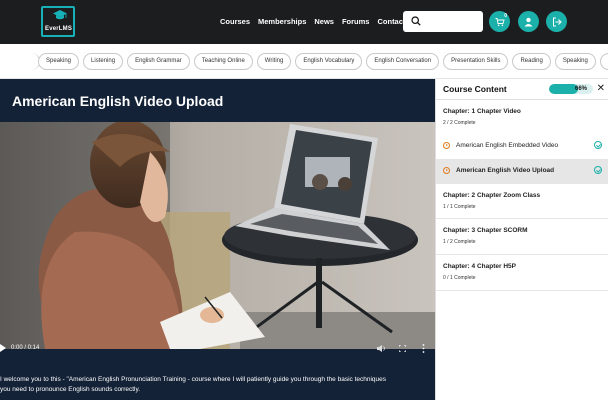  I want to click on cart-button: 0, so click(499, 21).